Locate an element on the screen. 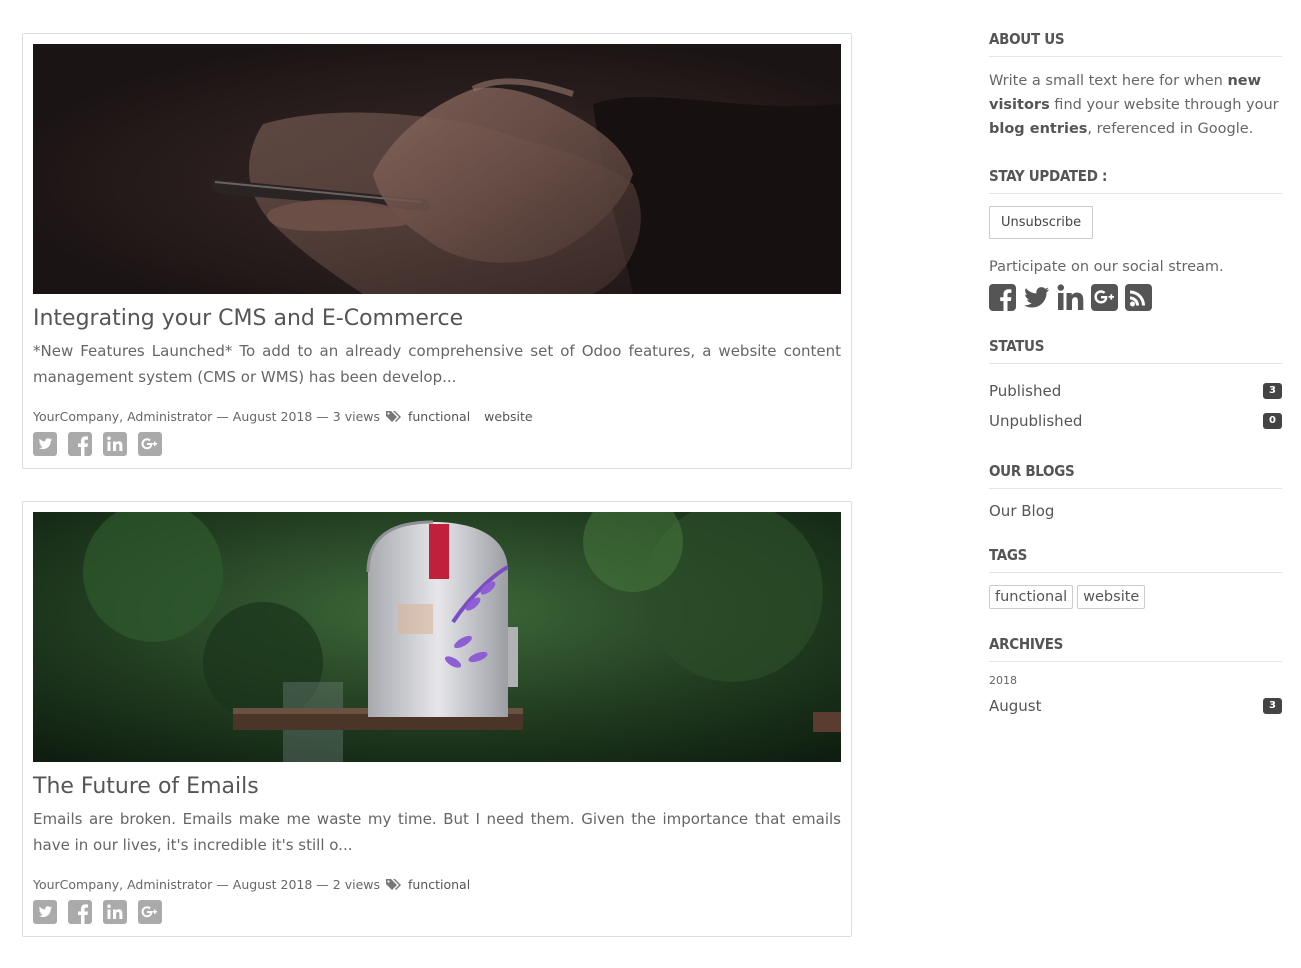  status-label: Published is located at coordinates (1025, 391).